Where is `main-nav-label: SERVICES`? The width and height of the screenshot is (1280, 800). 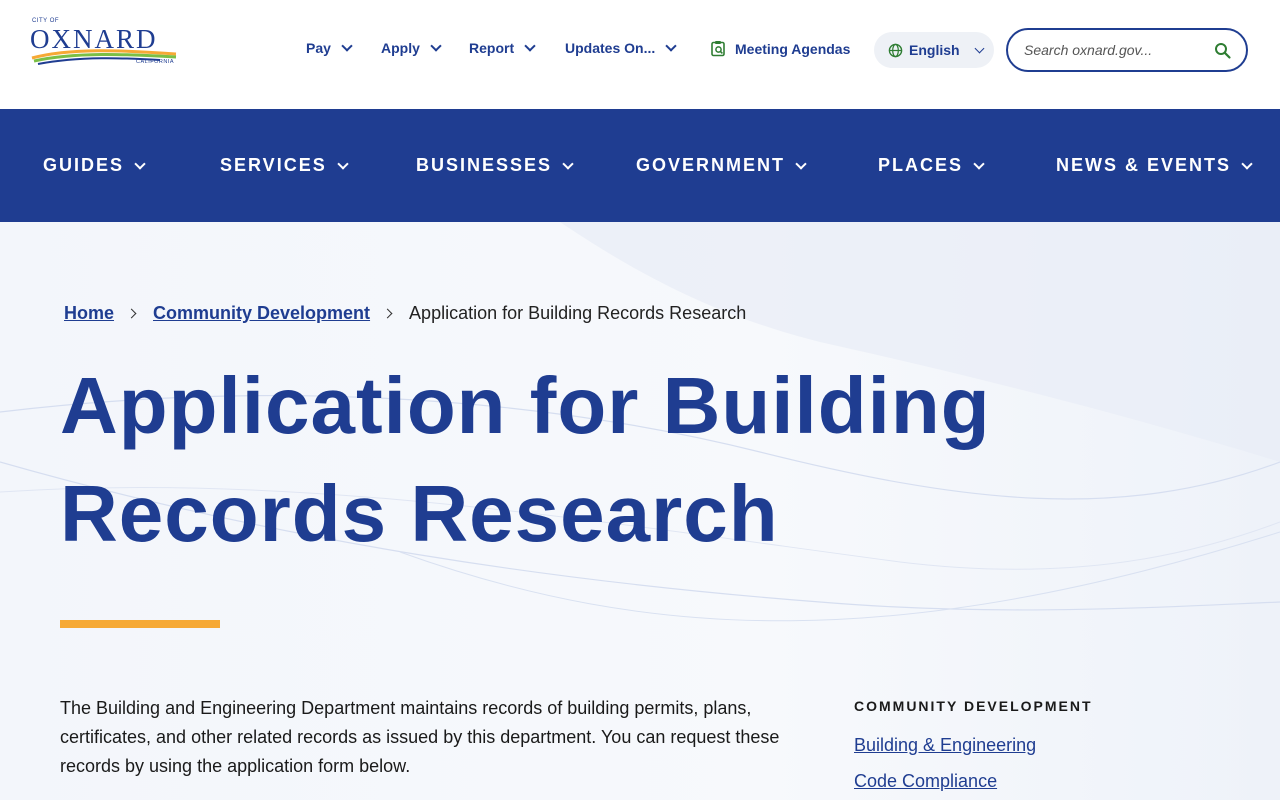
main-nav-label: SERVICES is located at coordinates (273, 165).